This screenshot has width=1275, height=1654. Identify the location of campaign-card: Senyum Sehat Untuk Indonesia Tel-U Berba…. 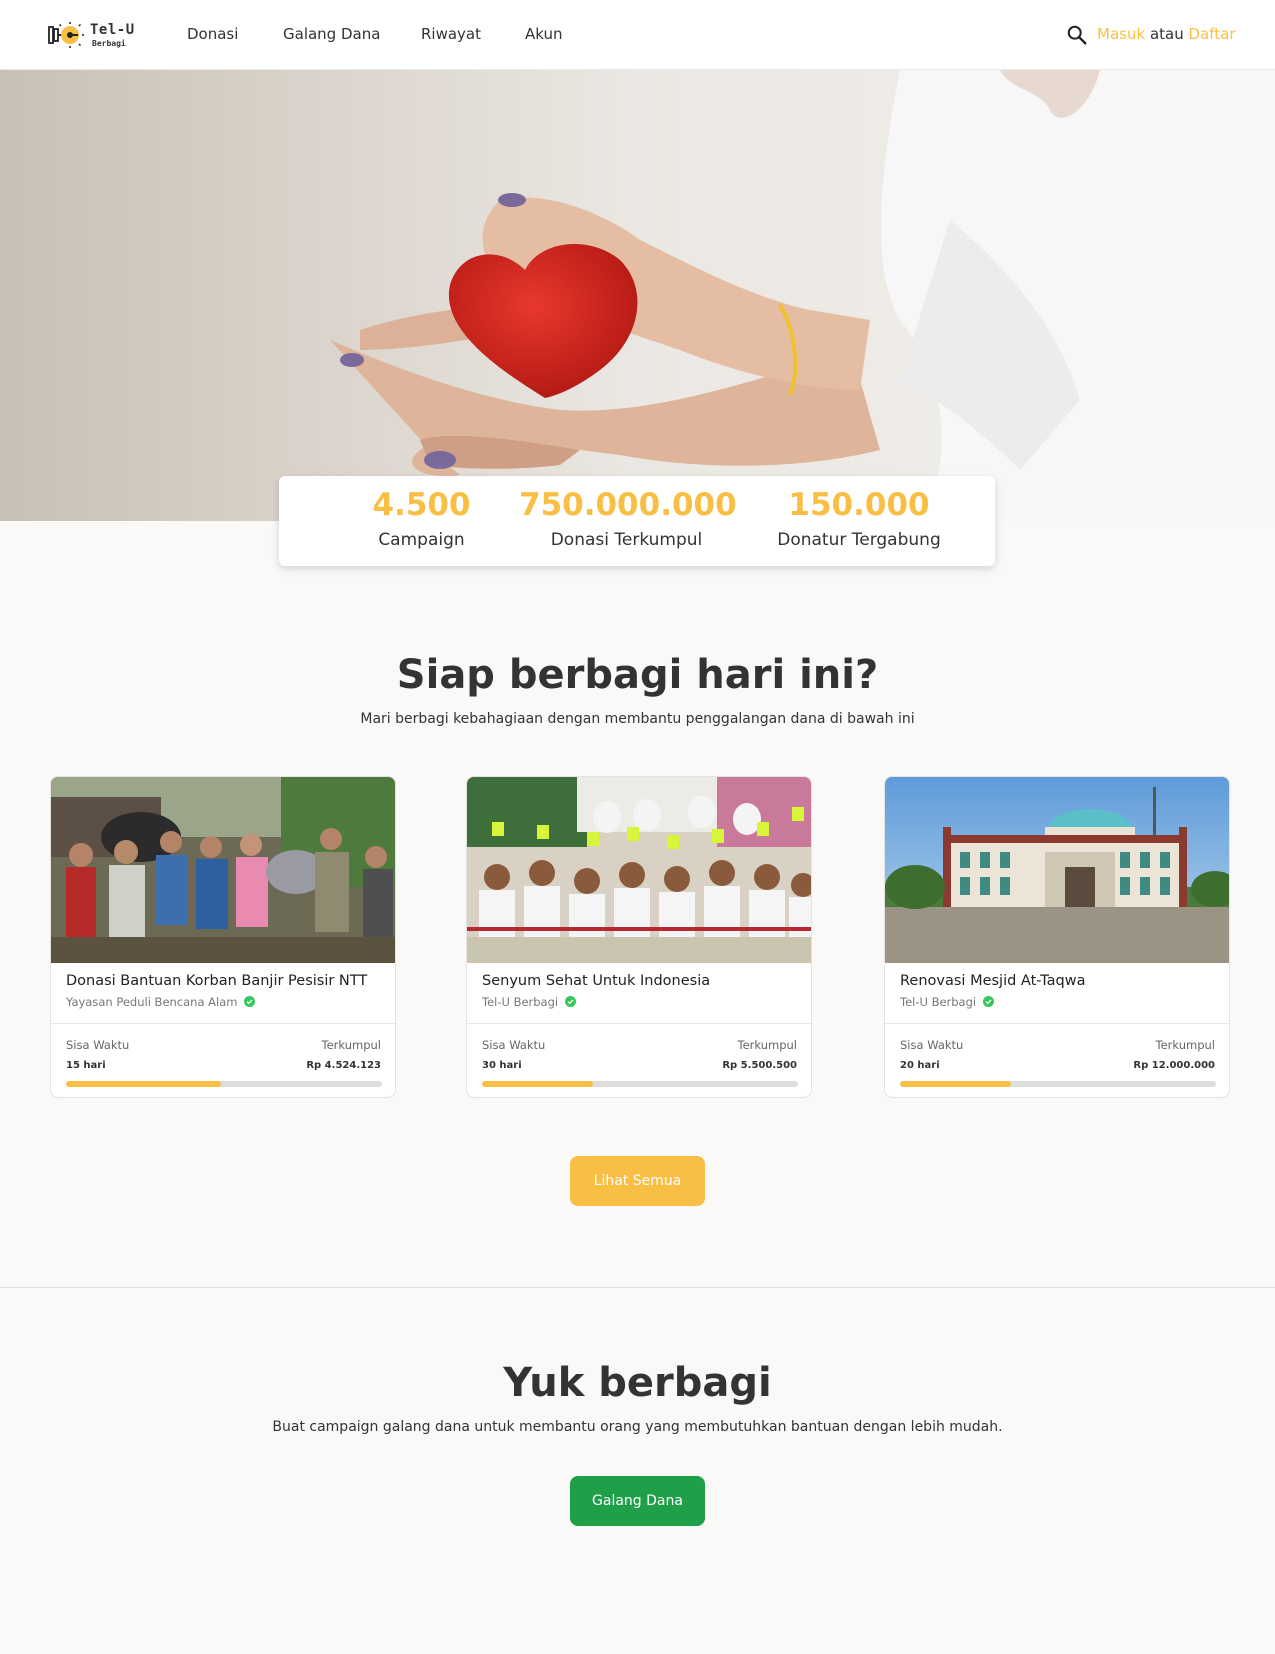
(639, 937).